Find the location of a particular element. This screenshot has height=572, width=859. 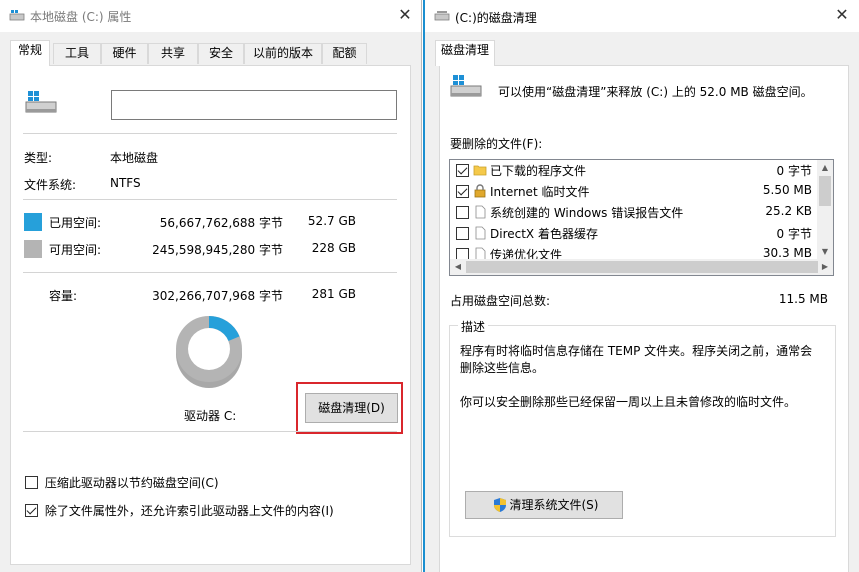

used-space-swatch is located at coordinates (33, 222).